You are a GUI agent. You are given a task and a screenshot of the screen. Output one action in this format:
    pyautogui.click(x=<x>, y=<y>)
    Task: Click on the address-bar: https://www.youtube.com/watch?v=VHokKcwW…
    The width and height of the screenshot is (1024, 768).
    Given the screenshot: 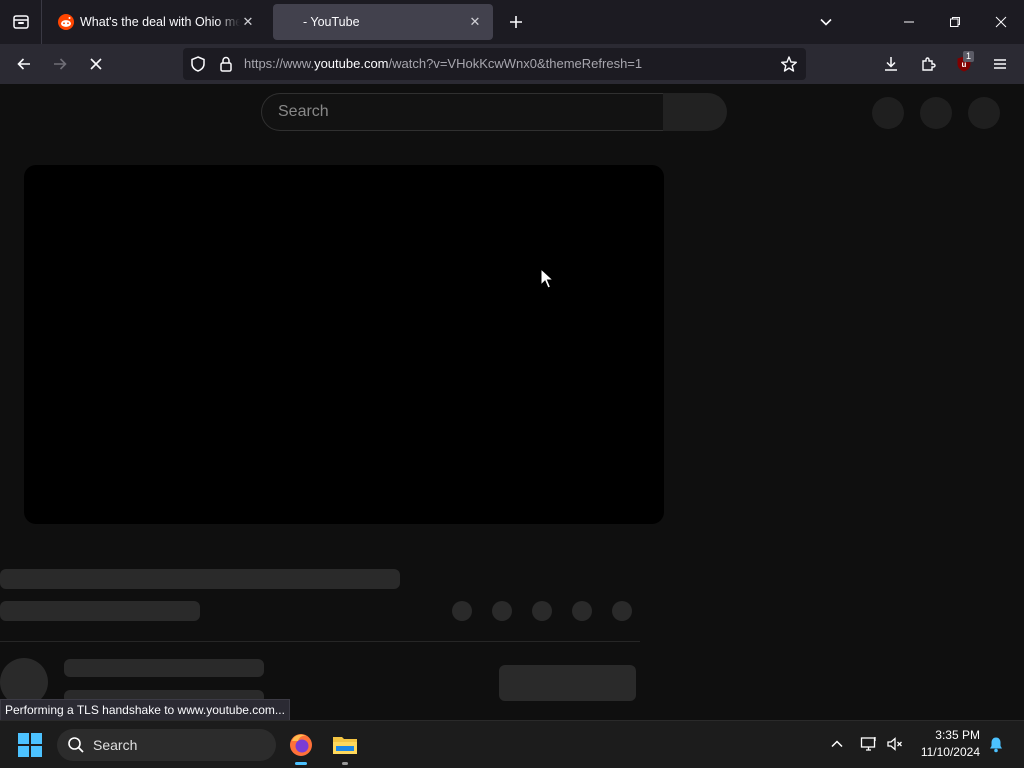 What is the action you would take?
    pyautogui.click(x=494, y=64)
    